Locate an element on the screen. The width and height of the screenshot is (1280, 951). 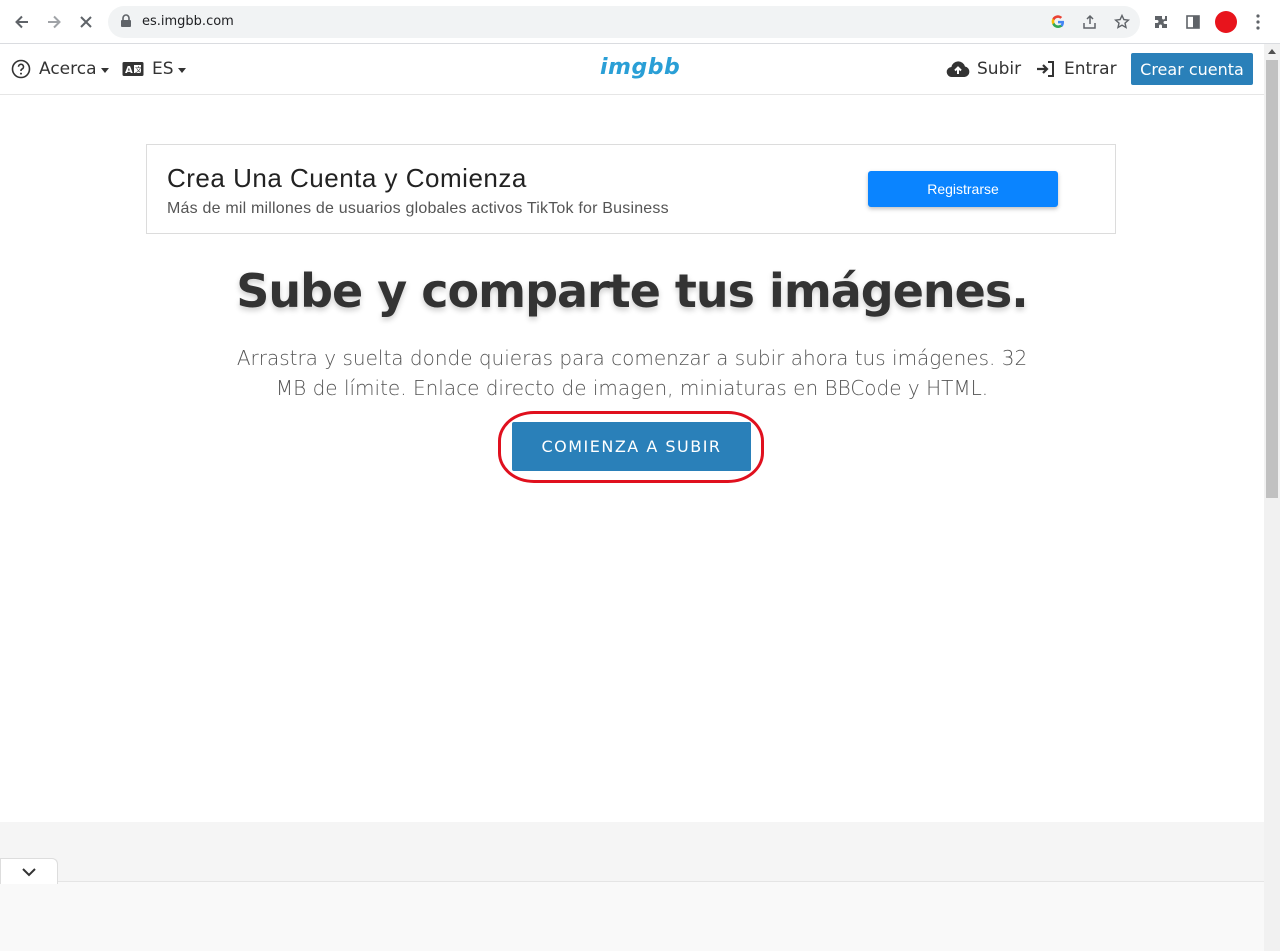
scroll-thumb is located at coordinates (1272, 279).